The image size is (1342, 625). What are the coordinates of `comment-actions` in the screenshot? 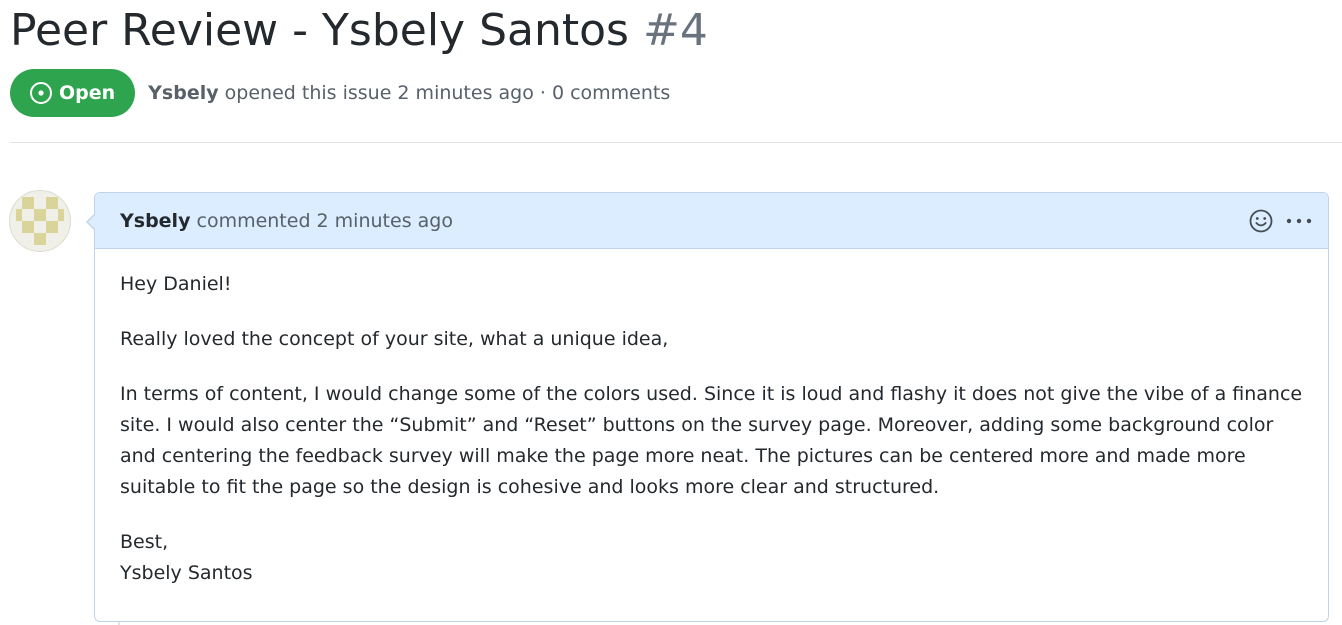 It's located at (1281, 221).